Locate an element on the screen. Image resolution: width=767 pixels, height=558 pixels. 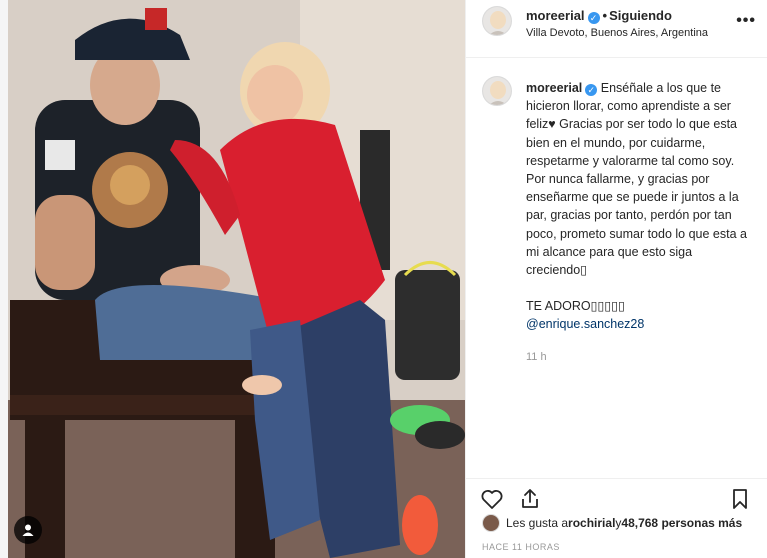
location-link: Villa Devoto, Buenos Aires, Argentina is located at coordinates (617, 33).